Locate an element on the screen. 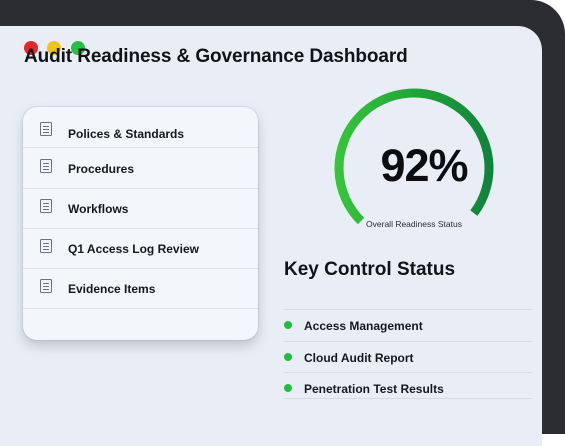 The height and width of the screenshot is (446, 565). list-item-policies: Polices & Standards is located at coordinates (140, 127).